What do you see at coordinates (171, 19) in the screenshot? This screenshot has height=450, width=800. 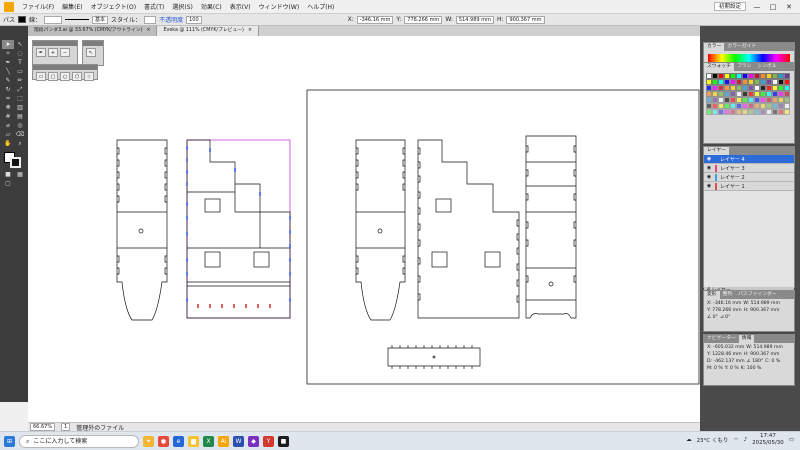 I see `opacity-label: 不透明度` at bounding box center [171, 19].